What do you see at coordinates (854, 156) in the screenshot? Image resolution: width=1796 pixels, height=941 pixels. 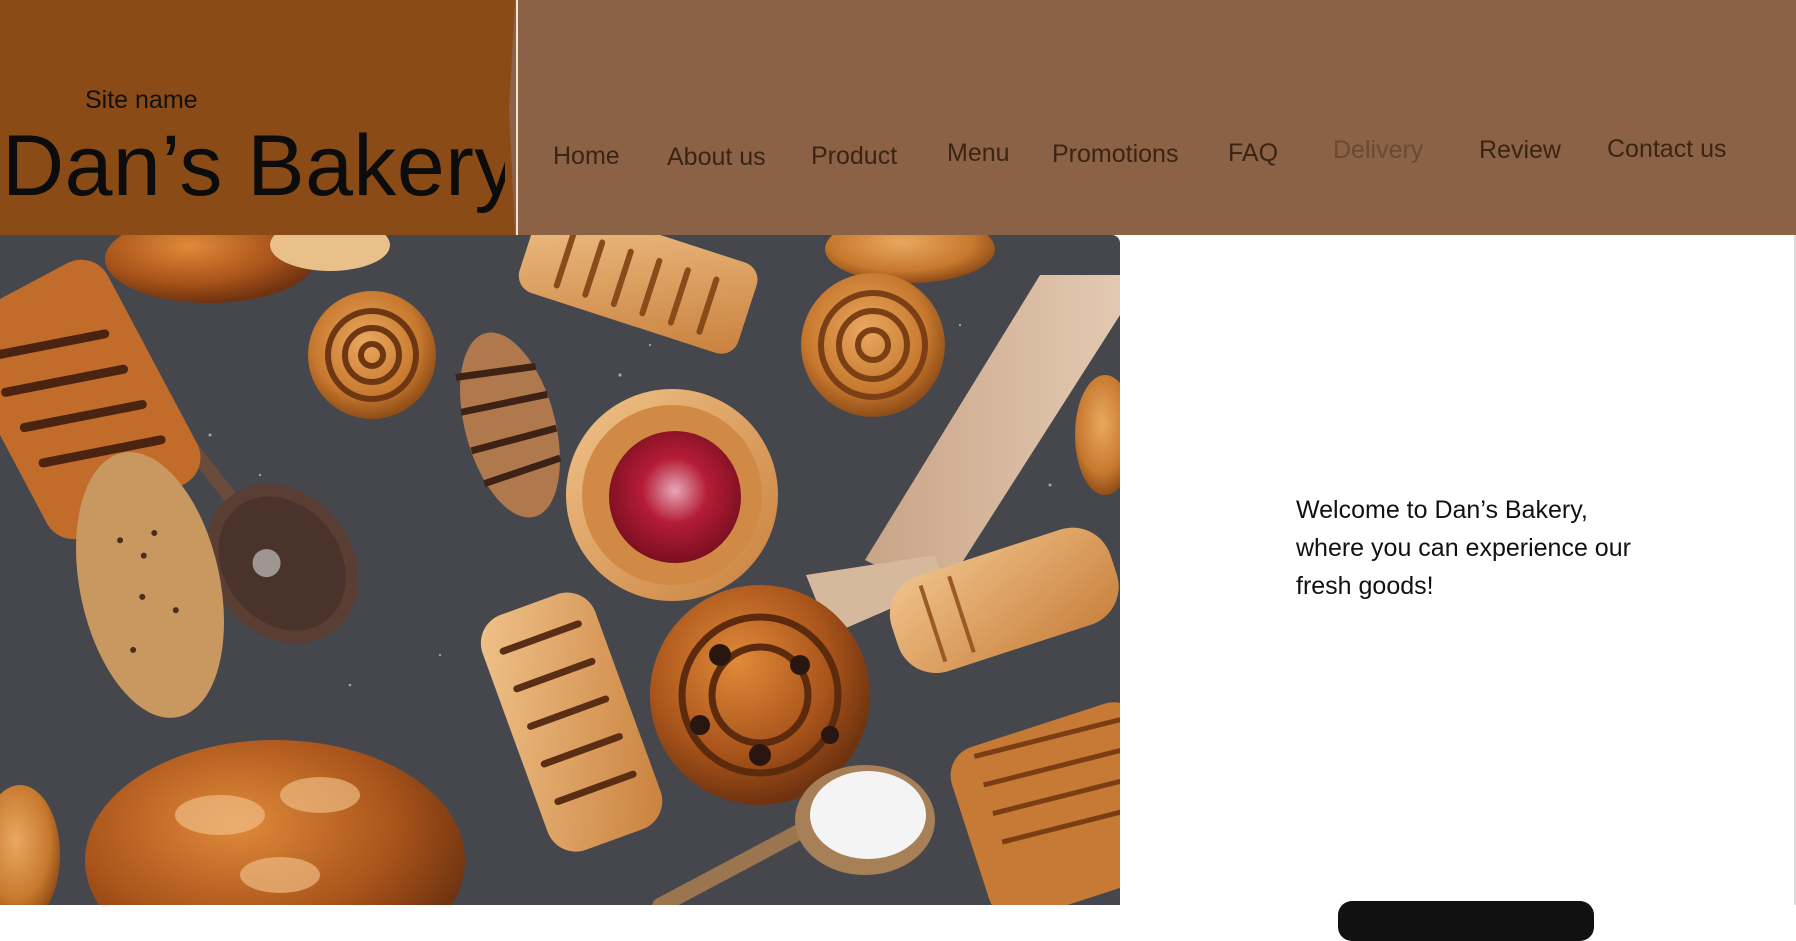 I see `nav-item-product: Product` at bounding box center [854, 156].